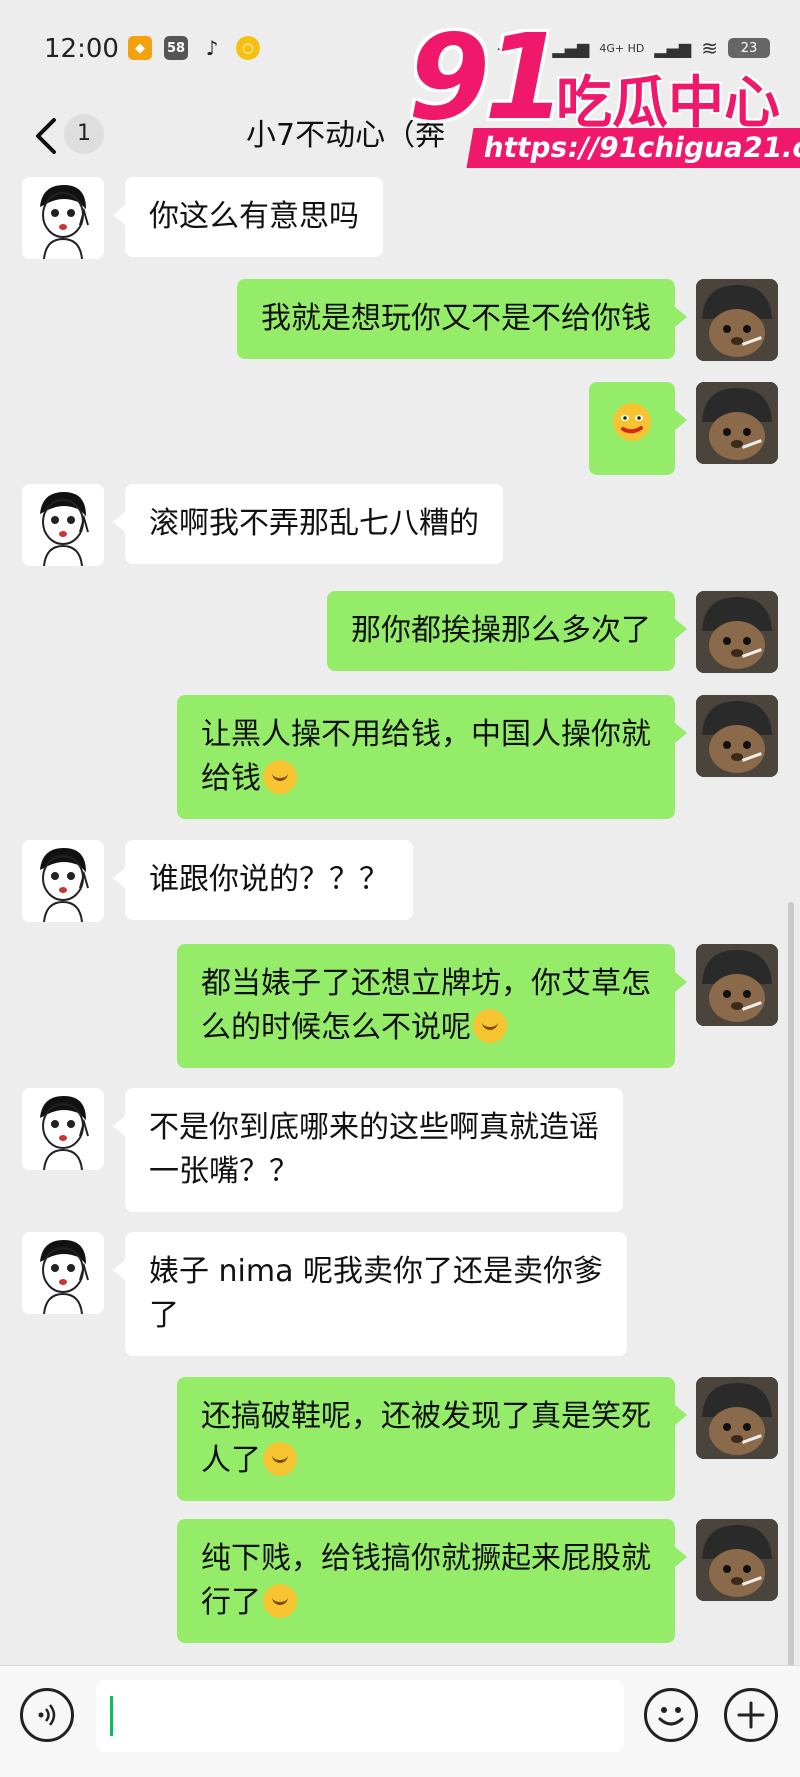 The image size is (800, 1777). What do you see at coordinates (194, 48) in the screenshot?
I see `status-notification-icons: ◆ 58 ♪ ○` at bounding box center [194, 48].